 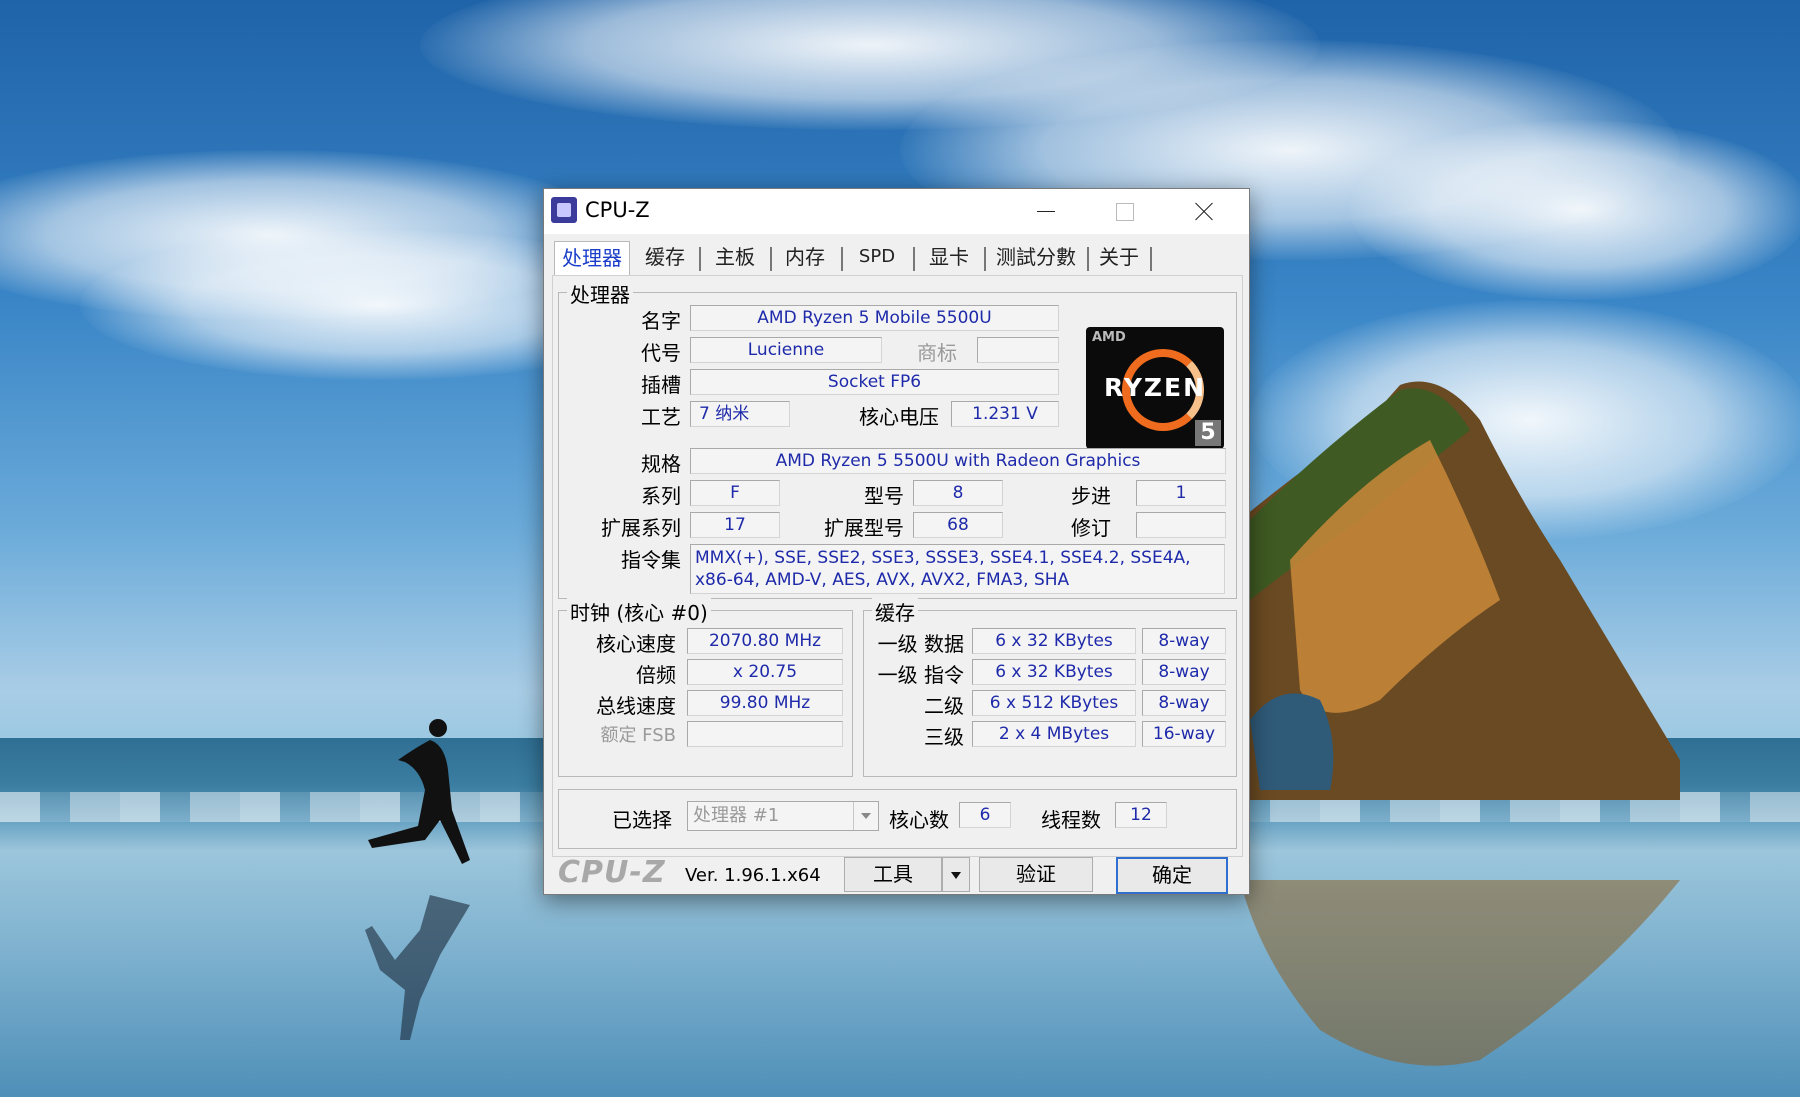 What do you see at coordinates (564, 210) in the screenshot?
I see `cpuz-app-icon` at bounding box center [564, 210].